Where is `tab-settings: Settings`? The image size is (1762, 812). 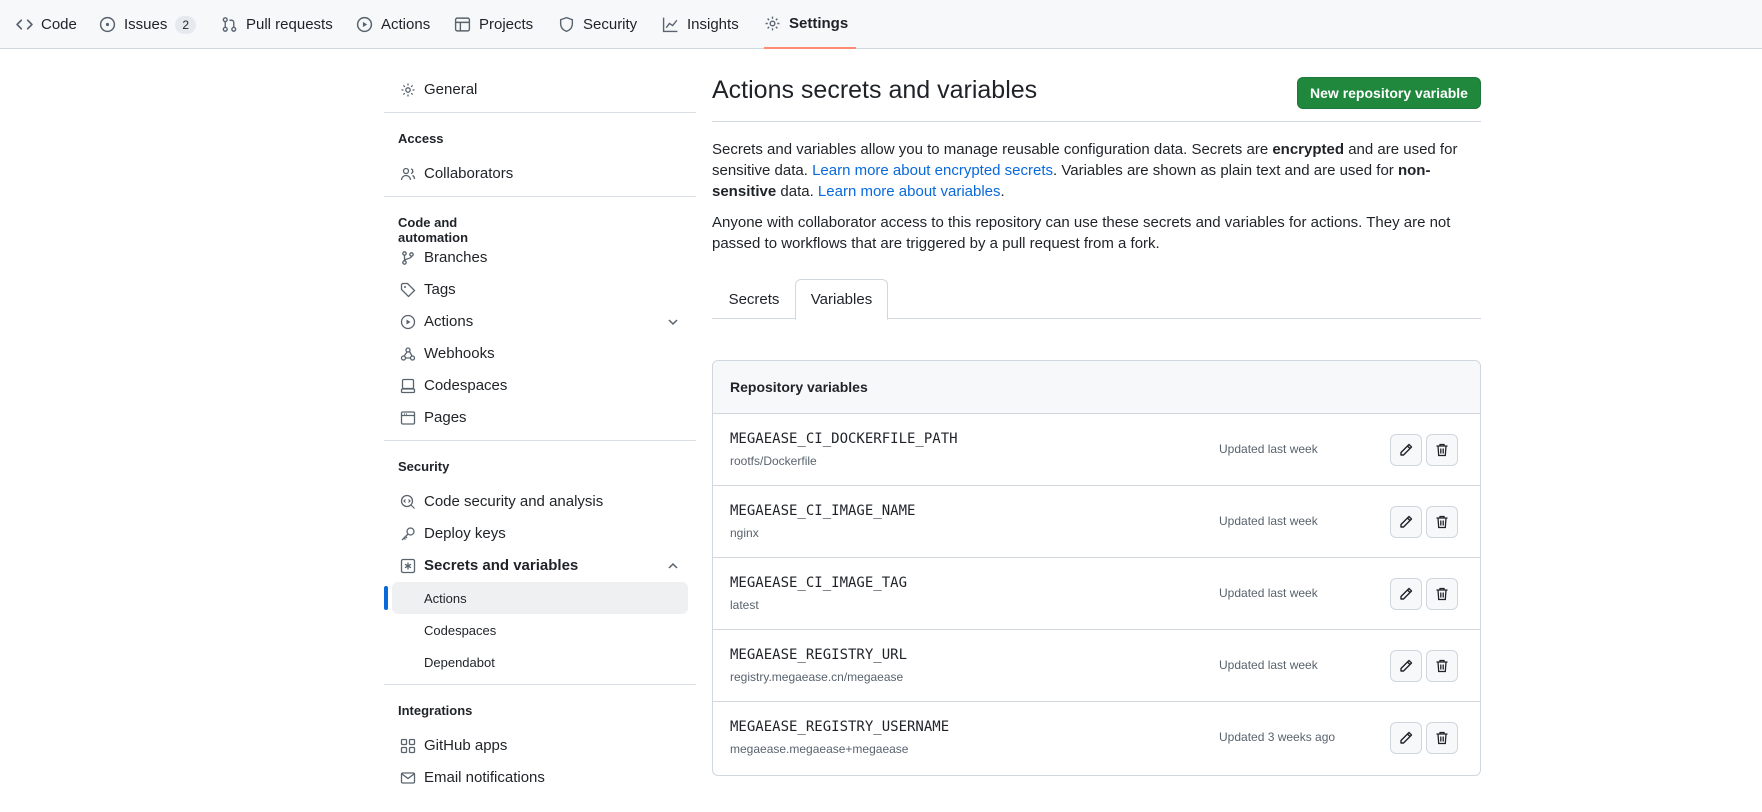 tab-settings: Settings is located at coordinates (810, 24).